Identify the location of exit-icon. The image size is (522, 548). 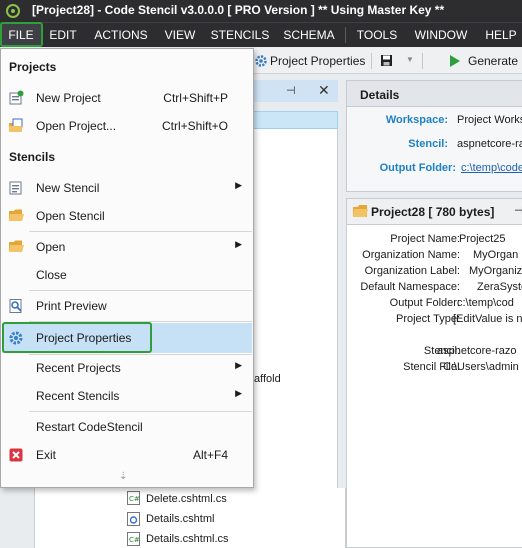
(16, 455).